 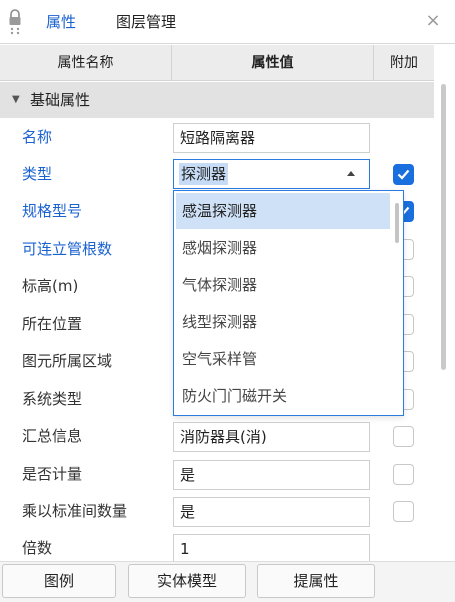 I want to click on solid-model-button: 实体模型, so click(x=187, y=581).